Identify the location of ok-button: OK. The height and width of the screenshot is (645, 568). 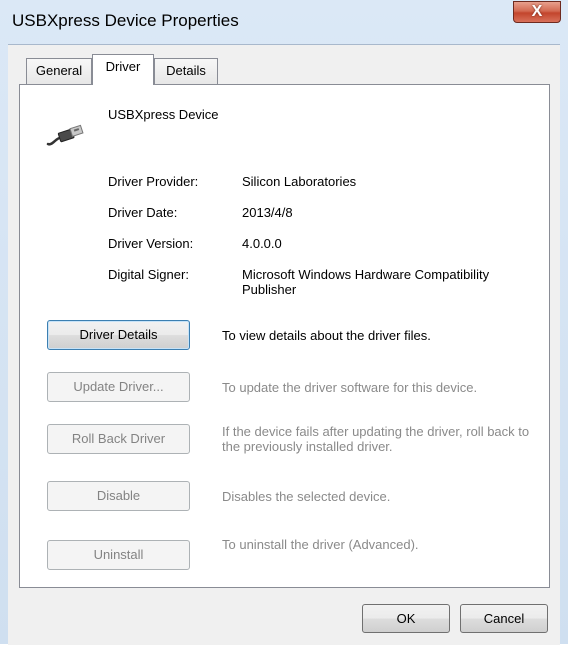
(406, 618).